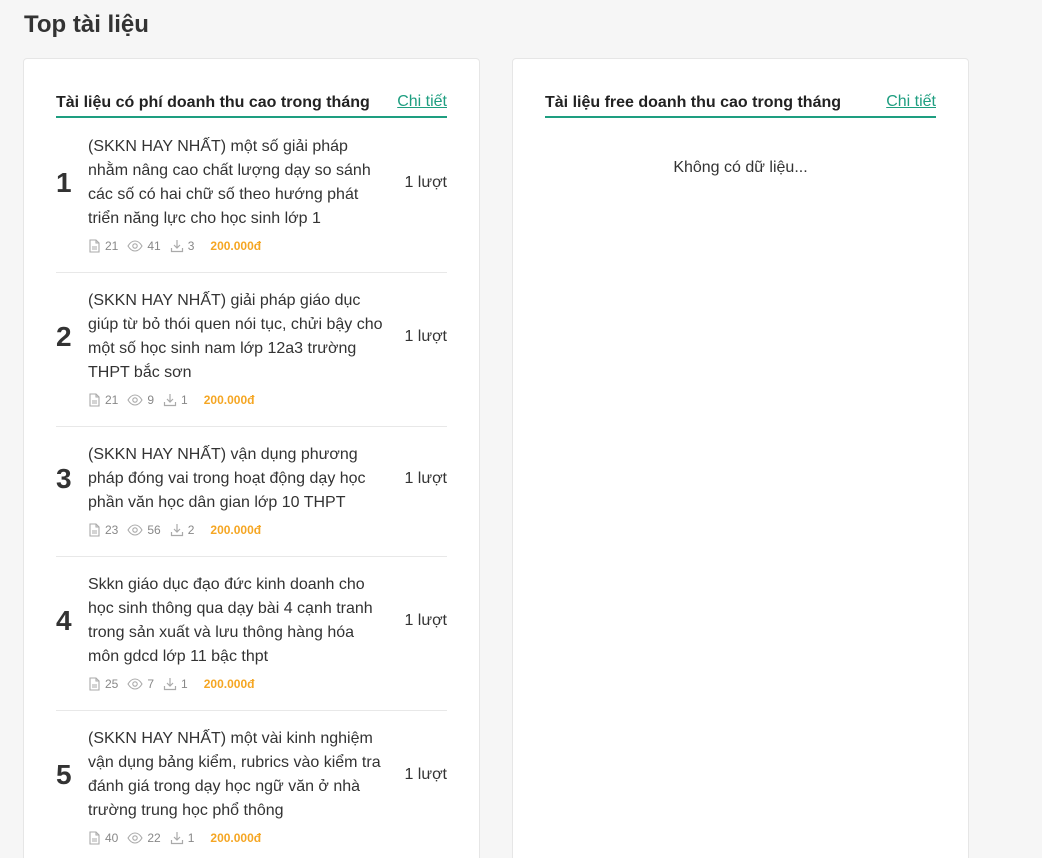  I want to click on doc-meta: 21 41 3 200.000đ, so click(267, 246).